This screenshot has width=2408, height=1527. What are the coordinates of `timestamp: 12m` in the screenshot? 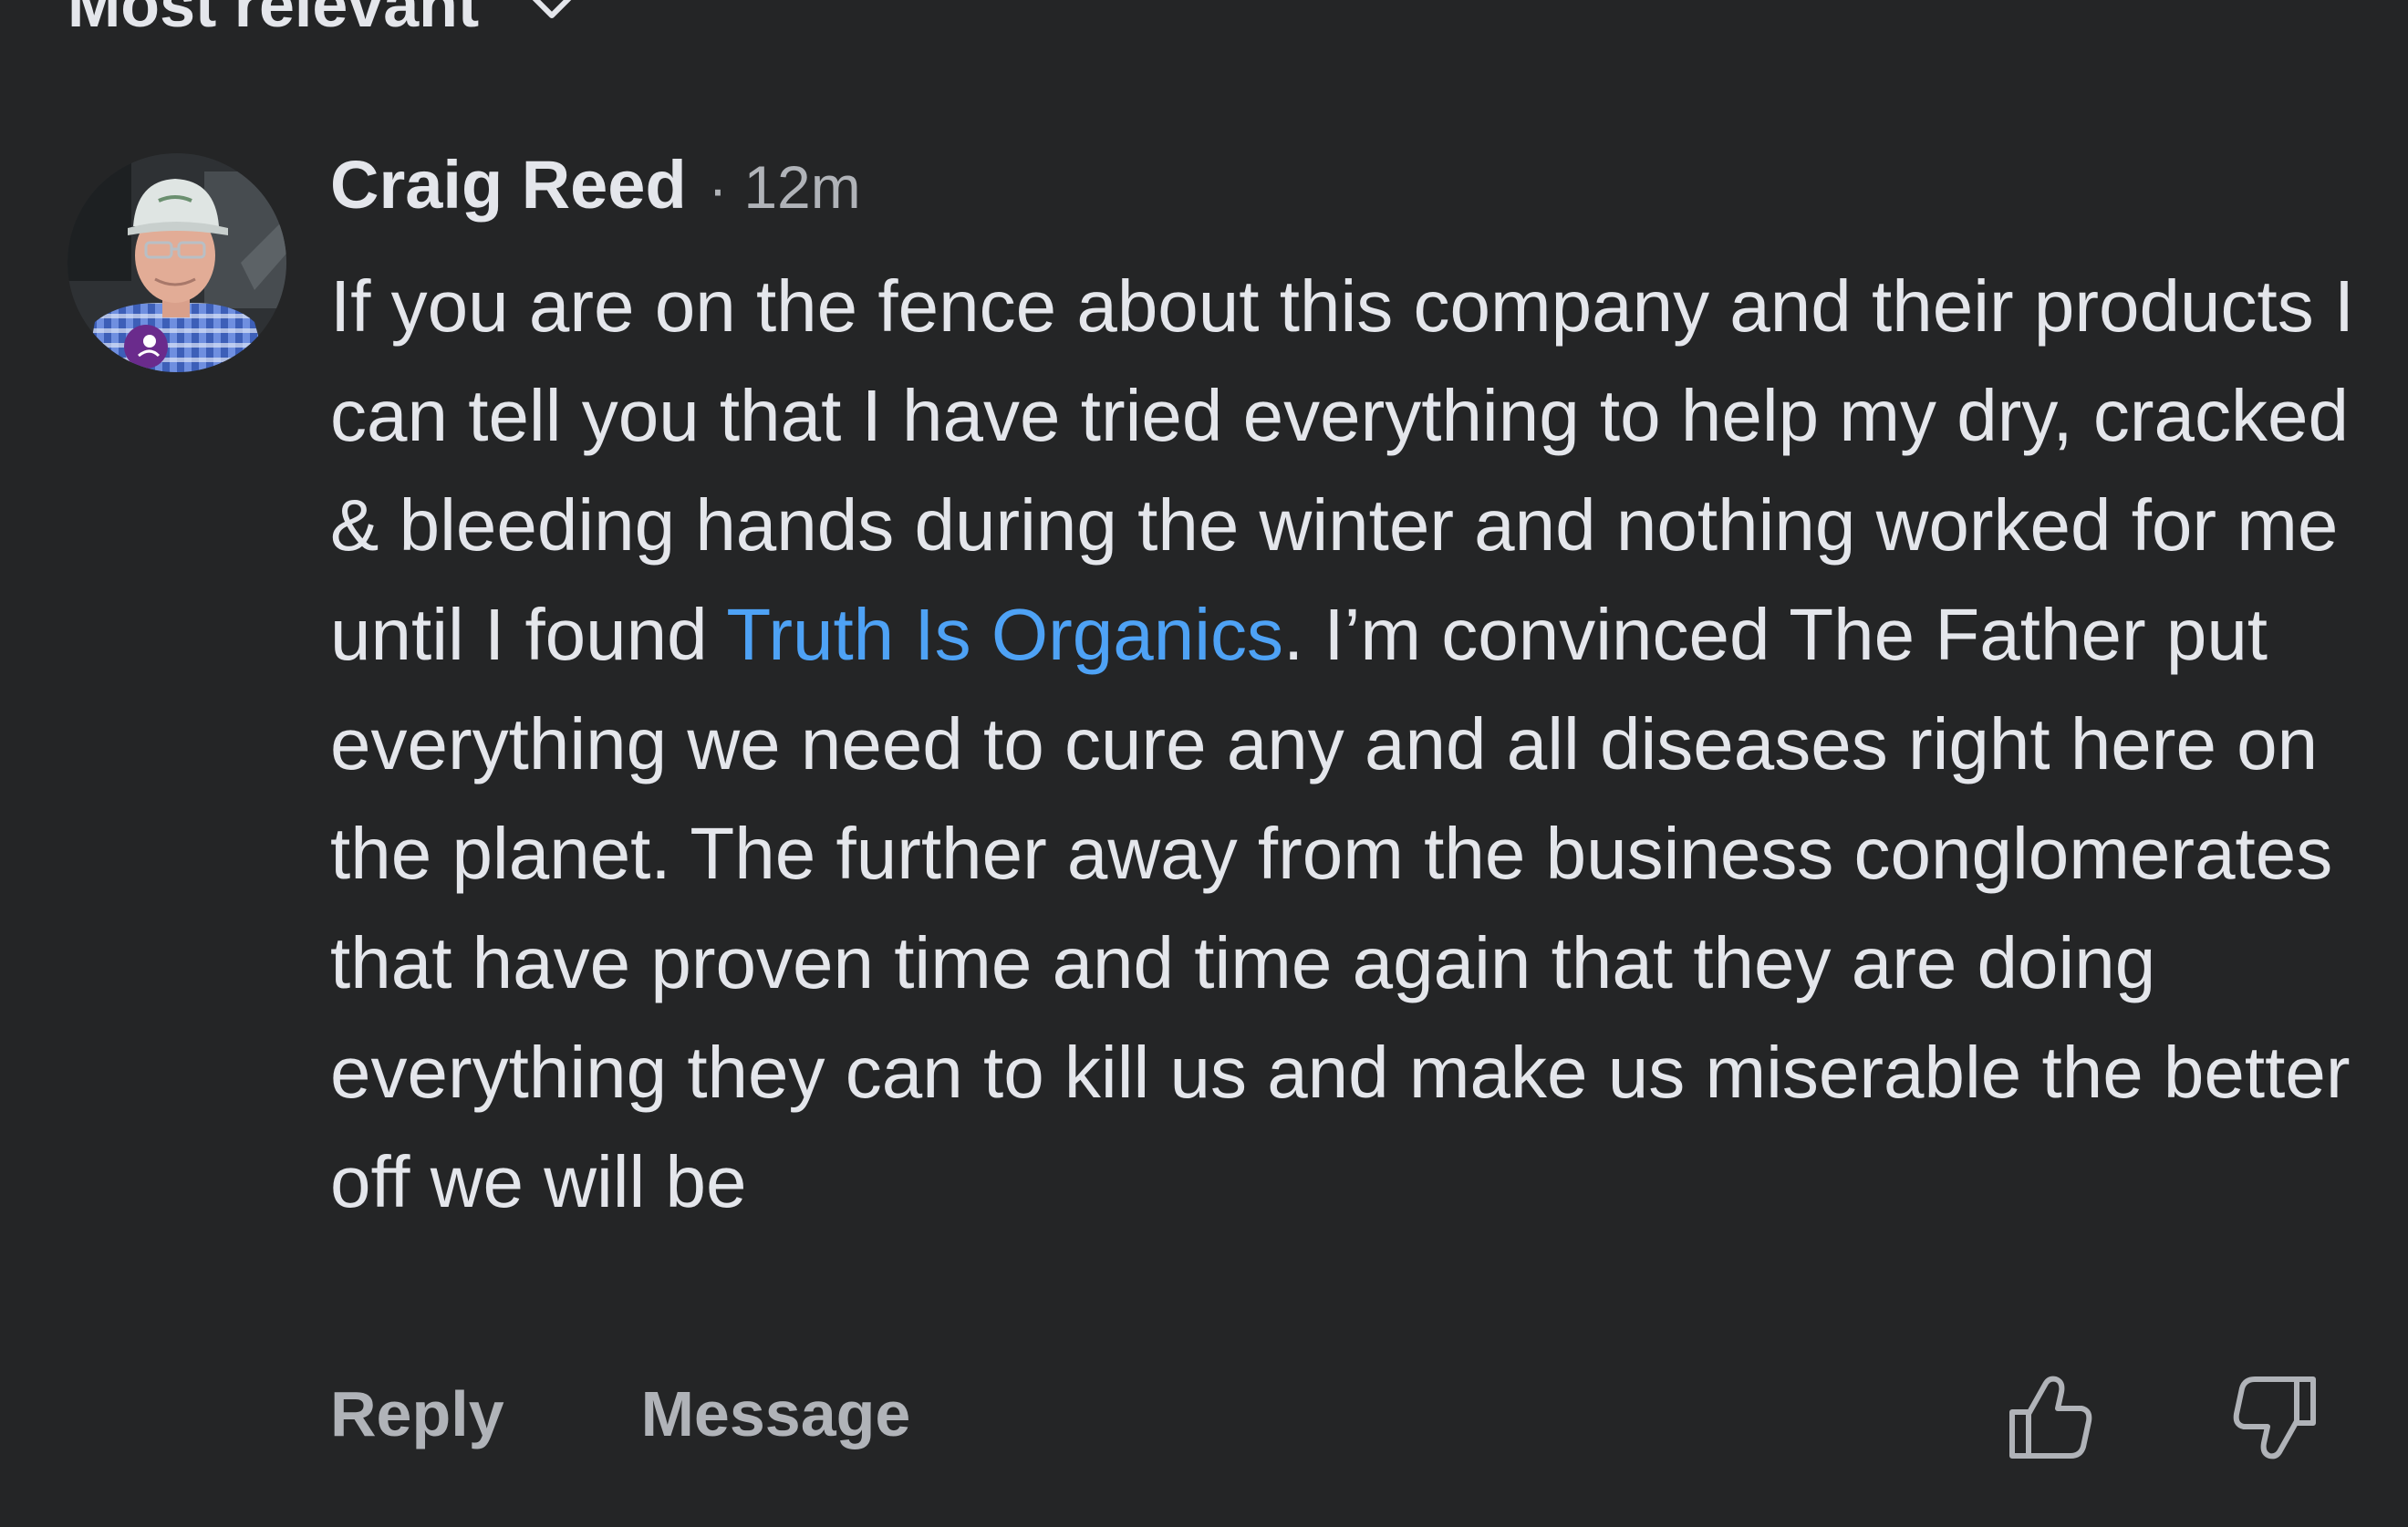 It's located at (802, 187).